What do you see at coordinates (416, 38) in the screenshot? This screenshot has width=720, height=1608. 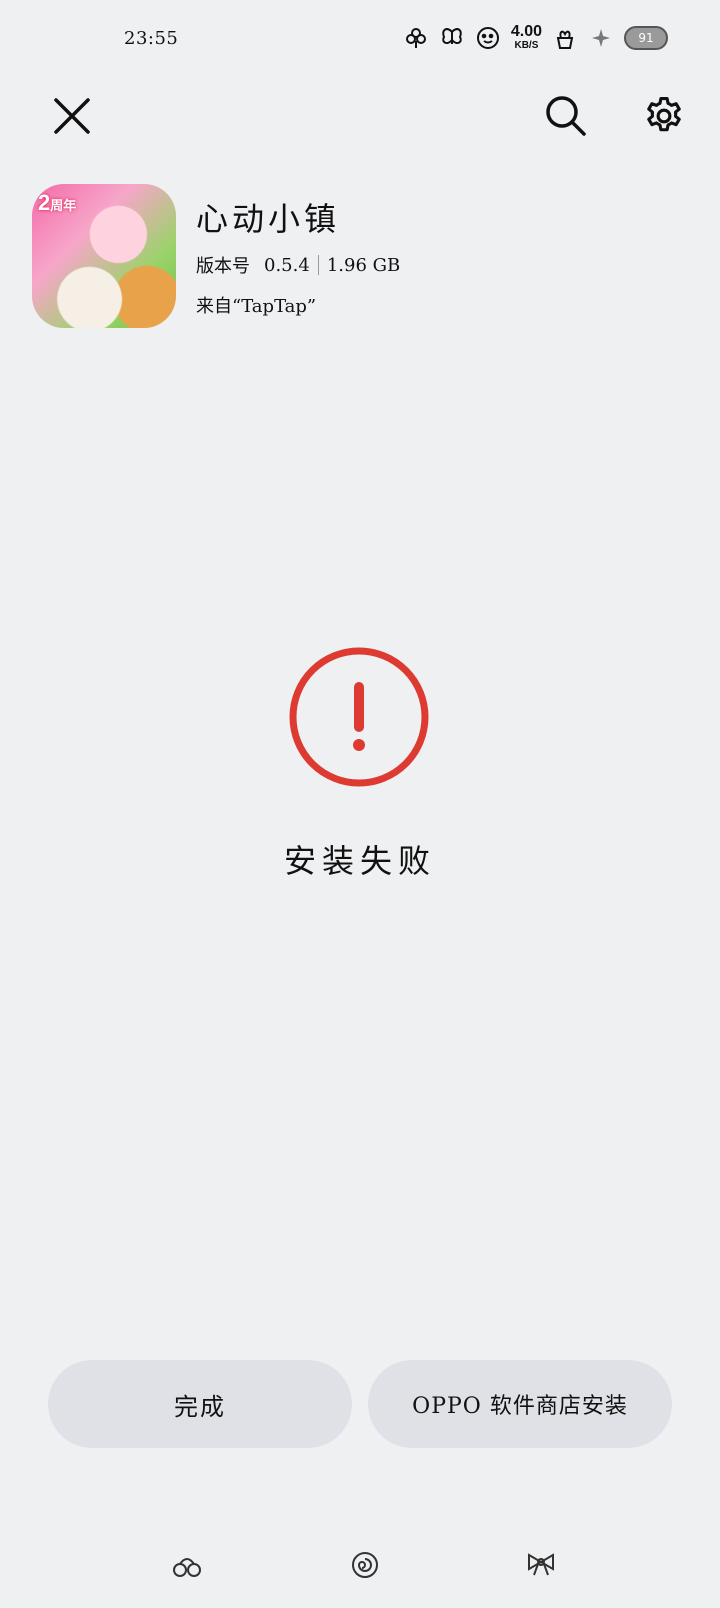 I see `clover-icon` at bounding box center [416, 38].